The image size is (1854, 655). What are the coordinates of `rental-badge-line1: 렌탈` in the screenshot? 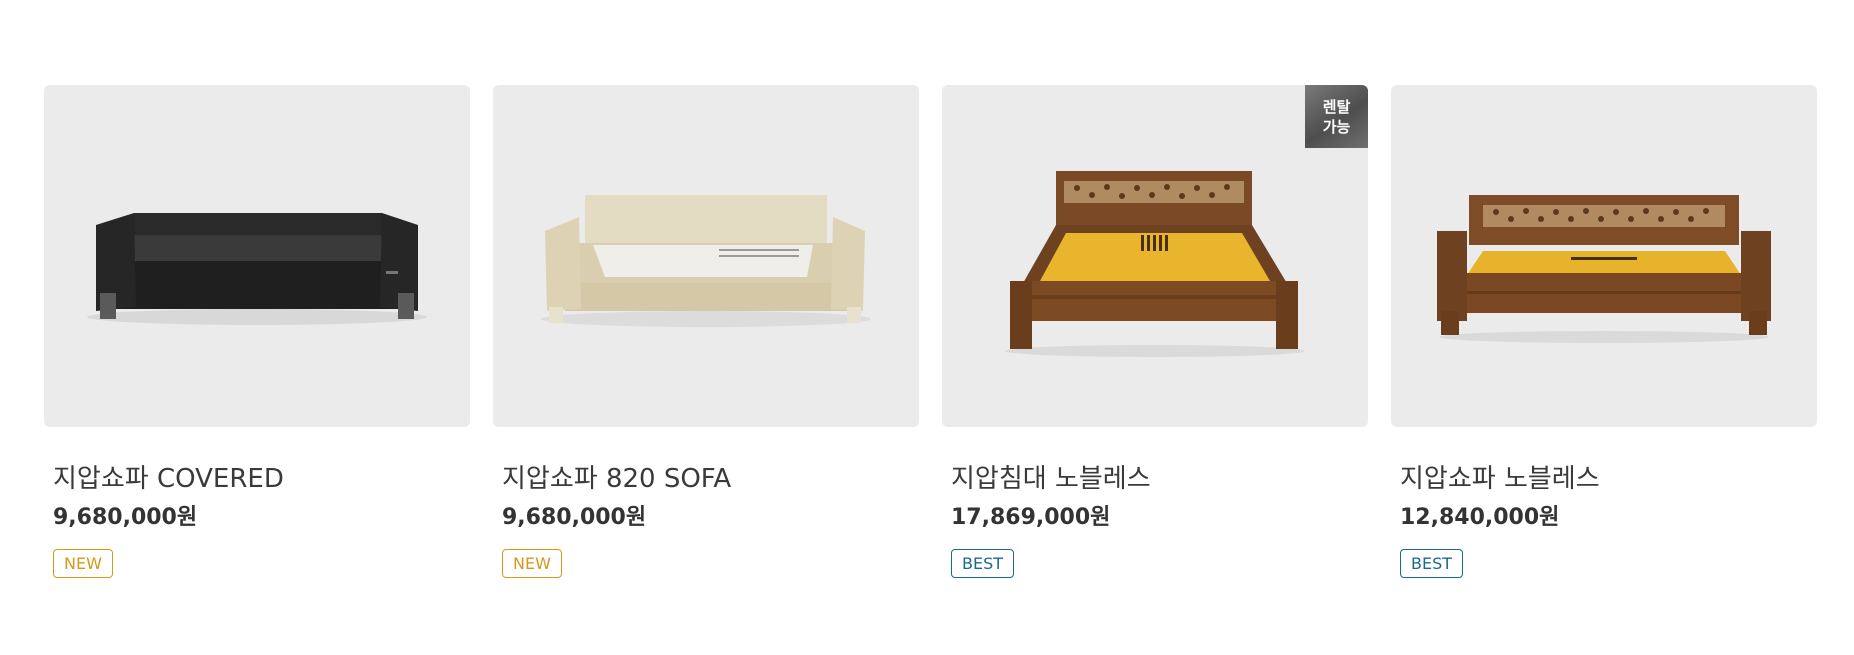 It's located at (1336, 106).